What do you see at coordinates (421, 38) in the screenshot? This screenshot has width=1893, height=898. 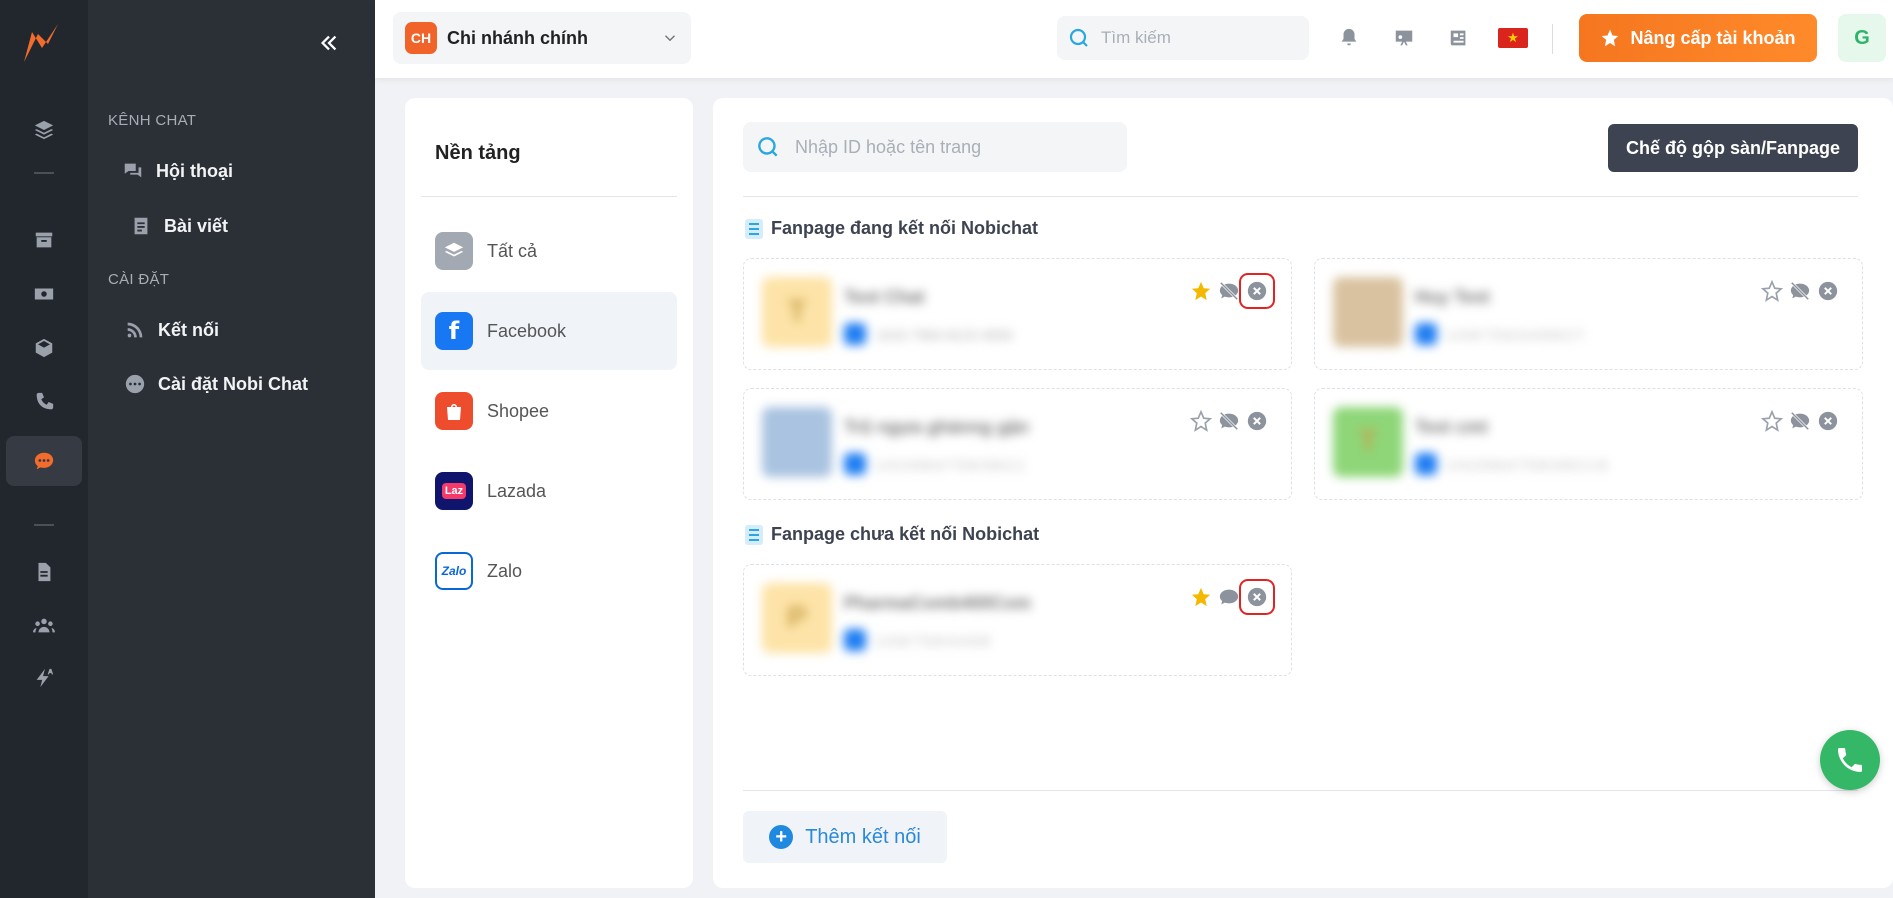 I see `branch-badge: CH` at bounding box center [421, 38].